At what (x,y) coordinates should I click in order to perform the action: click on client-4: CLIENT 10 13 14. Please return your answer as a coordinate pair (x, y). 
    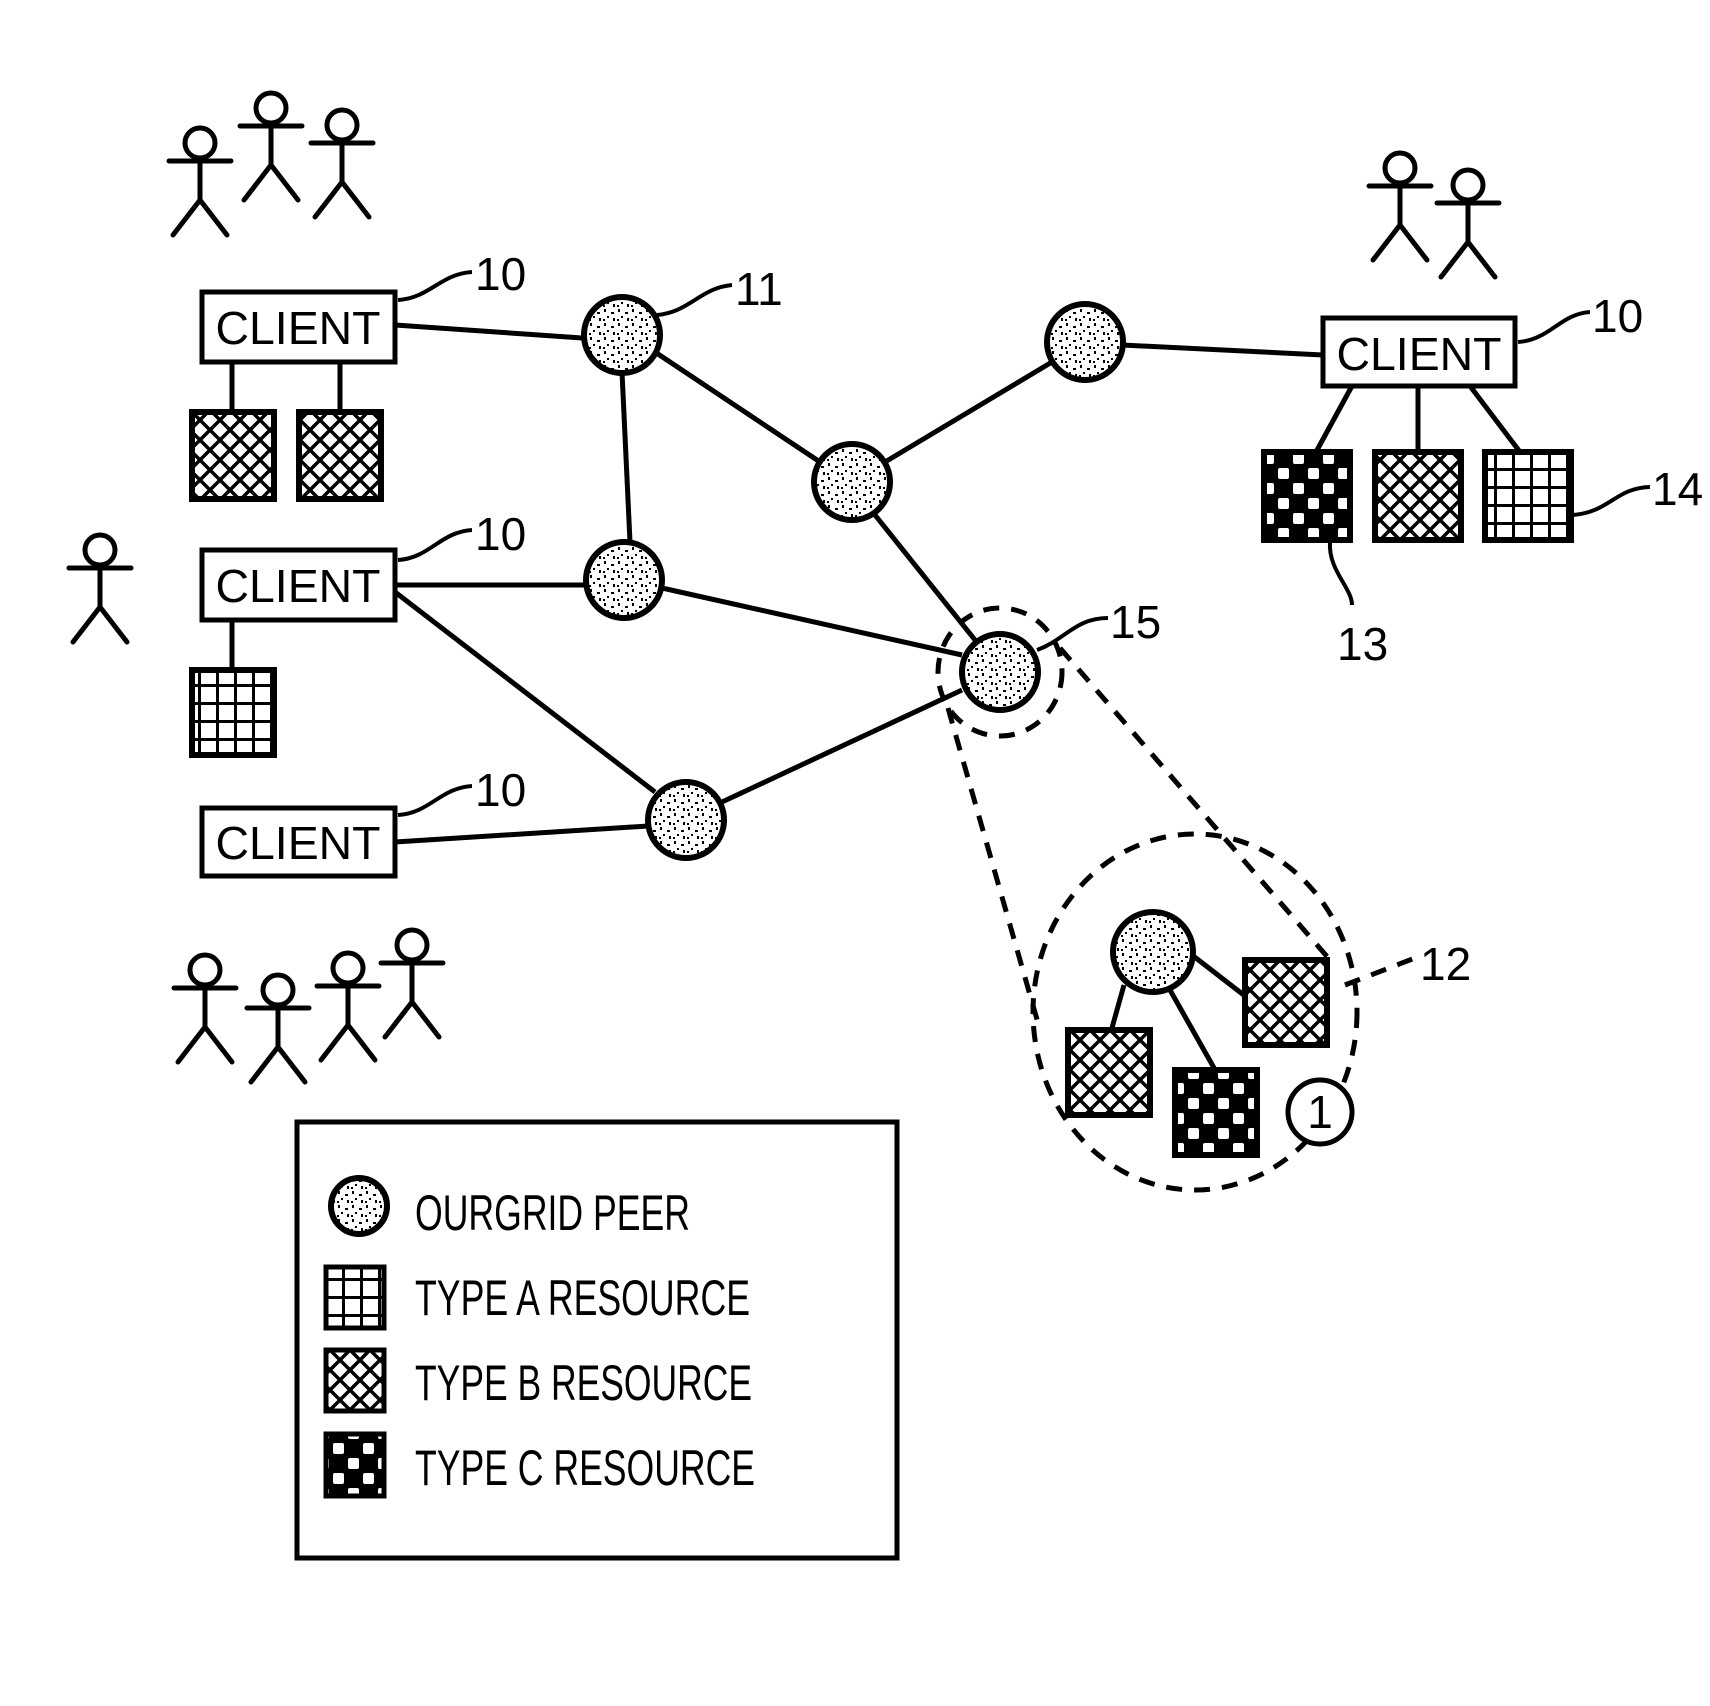
    Looking at the image, I should click on (1482, 480).